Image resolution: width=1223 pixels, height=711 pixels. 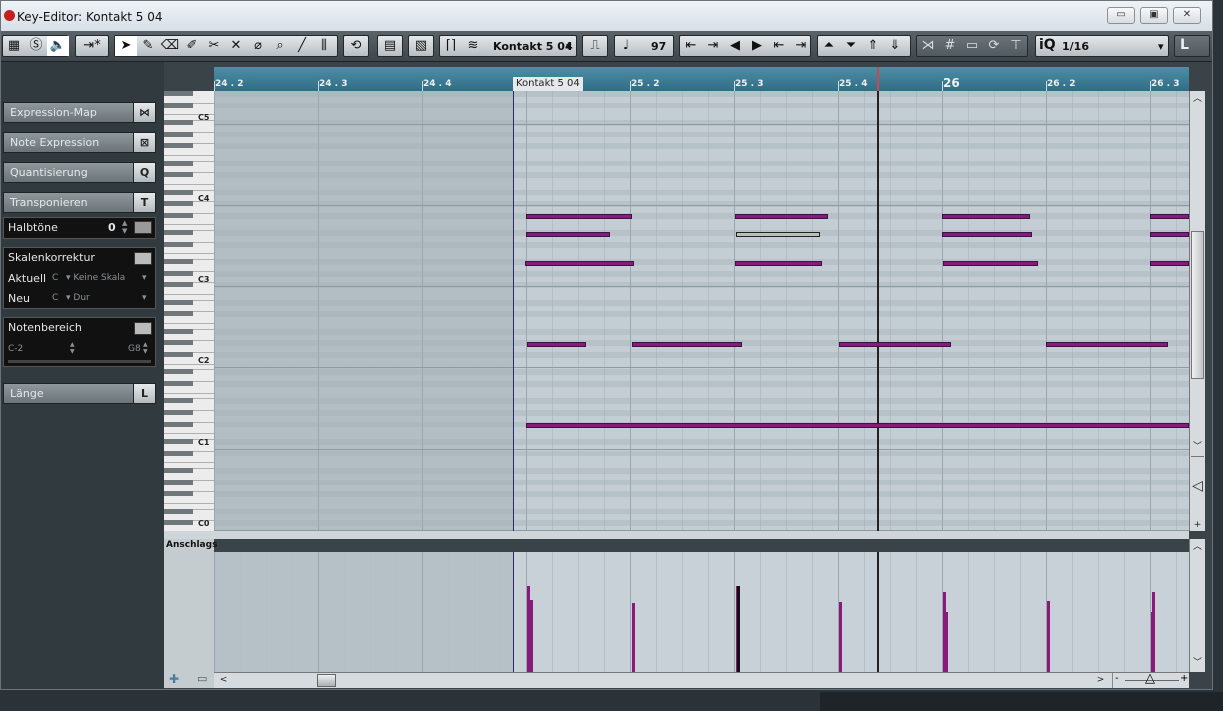 I want to click on length-quantize-button: L, so click(x=1184, y=45).